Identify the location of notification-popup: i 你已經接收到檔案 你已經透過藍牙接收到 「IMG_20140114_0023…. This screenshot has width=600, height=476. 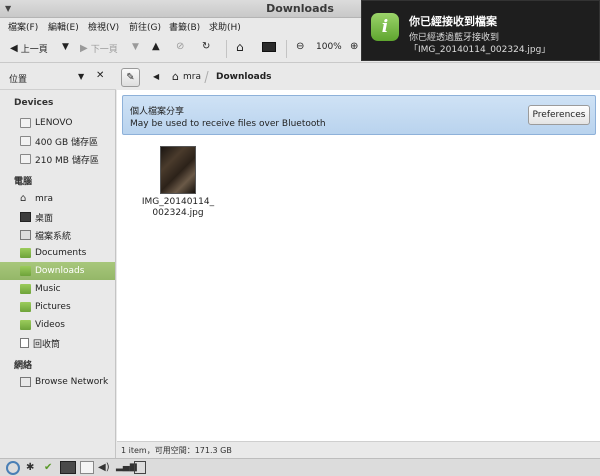
(480, 30).